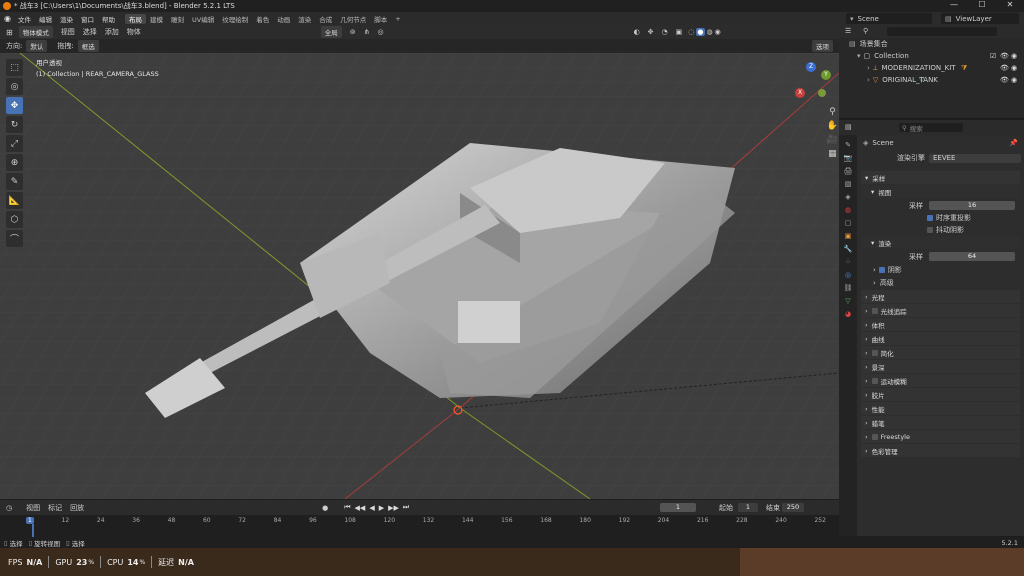 The height and width of the screenshot is (576, 1024). What do you see at coordinates (940, 191) in the screenshot?
I see `subpanel-viewport: ▾ 视图` at bounding box center [940, 191].